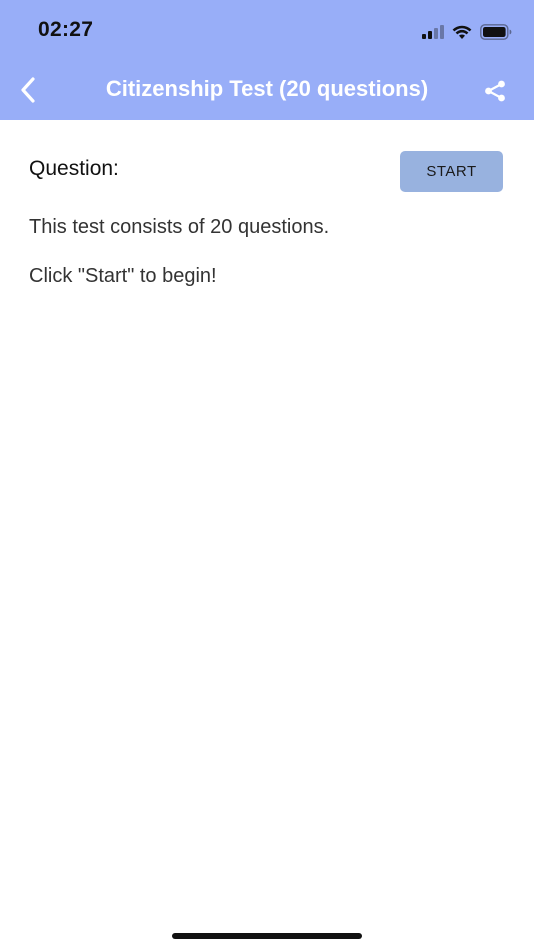 Image resolution: width=534 pixels, height=950 pixels. I want to click on share-icon, so click(495, 91).